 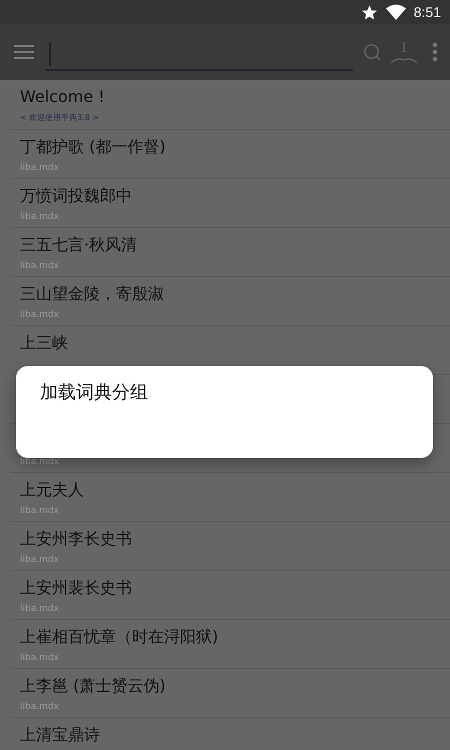 What do you see at coordinates (404, 60) in the screenshot?
I see `wave-icon` at bounding box center [404, 60].